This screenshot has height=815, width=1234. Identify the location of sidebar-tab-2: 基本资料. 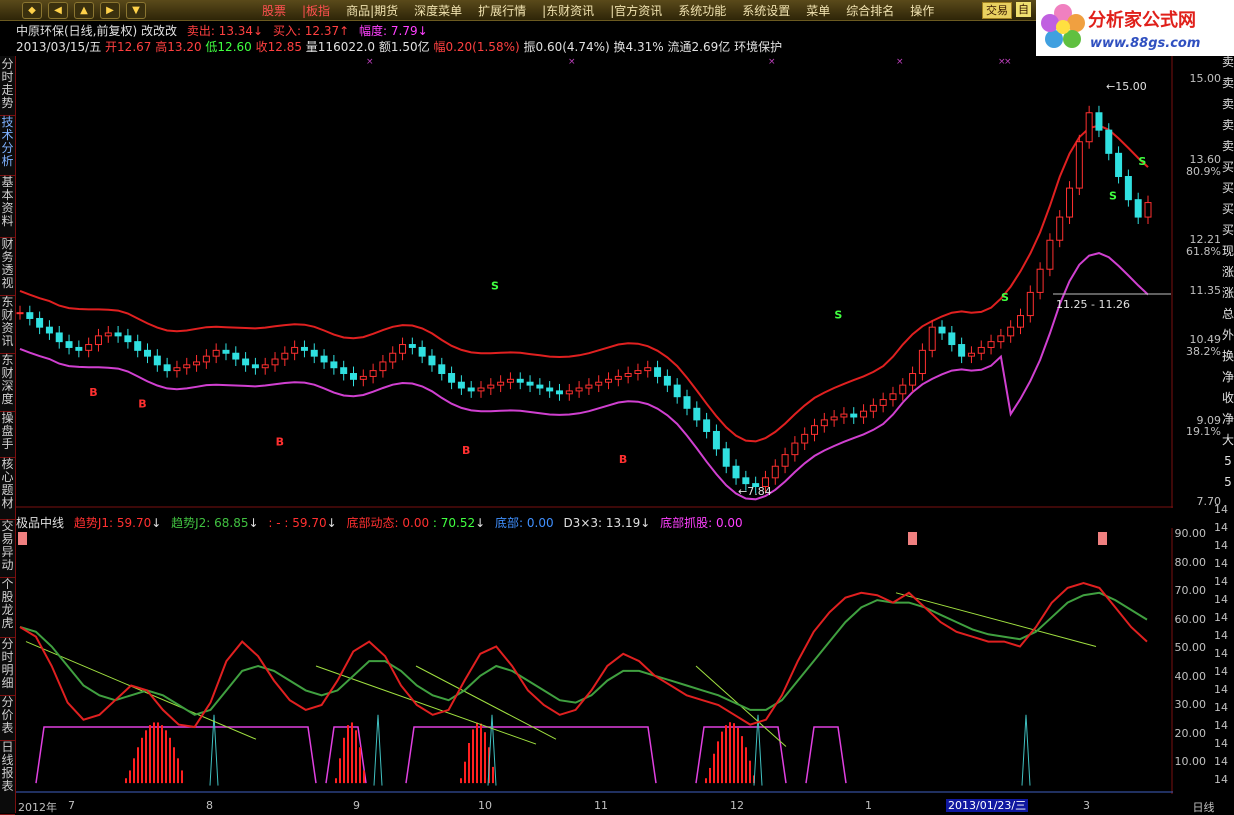
(7, 206).